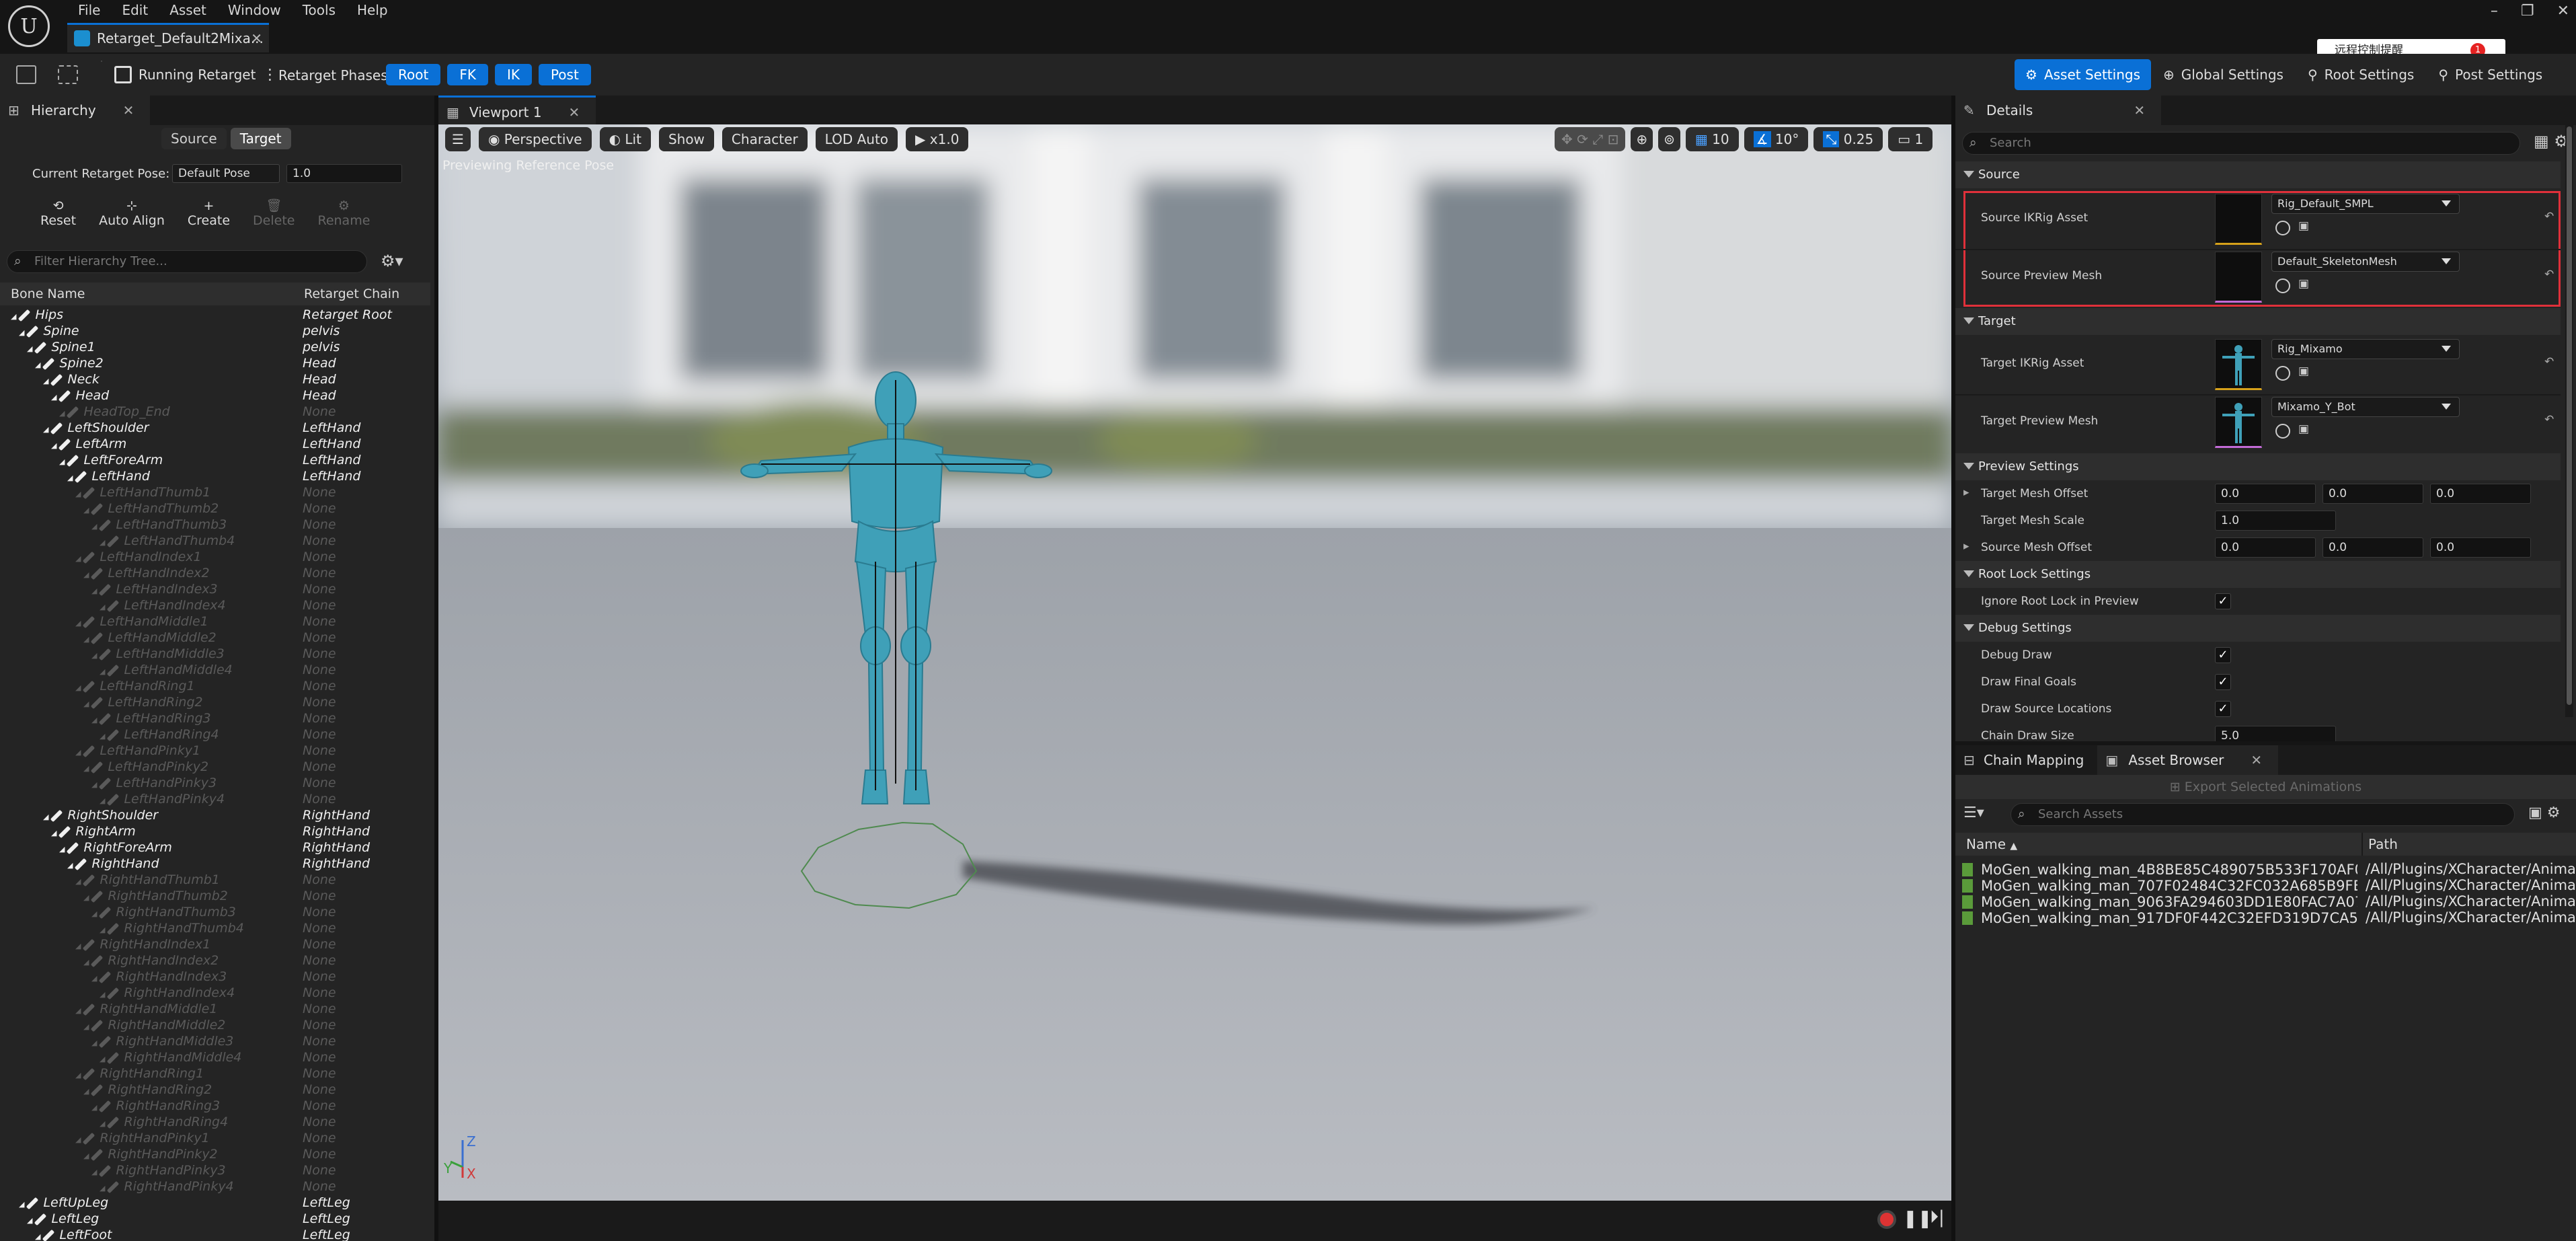 The image size is (2576, 1241). I want to click on section-source: Source, so click(2258, 175).